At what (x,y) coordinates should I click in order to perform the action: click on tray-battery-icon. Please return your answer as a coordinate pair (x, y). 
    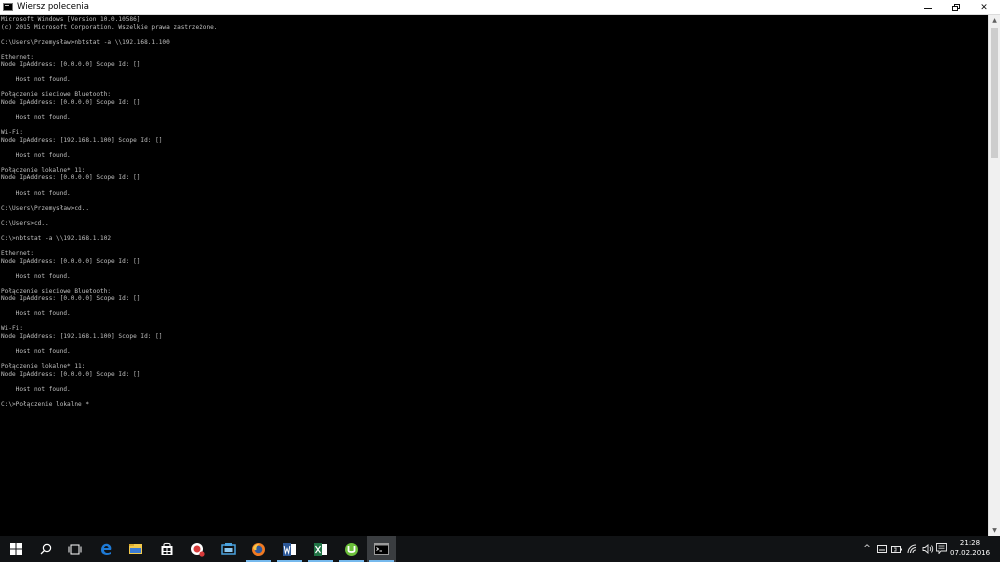
    Looking at the image, I should click on (897, 549).